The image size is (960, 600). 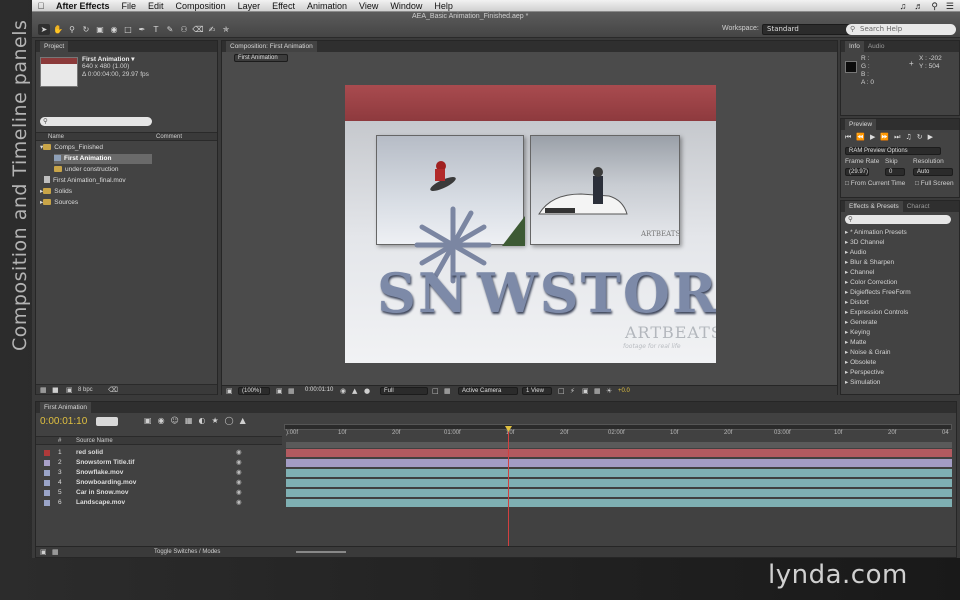 What do you see at coordinates (142, 29) in the screenshot?
I see `pen-tool-icon: ✒` at bounding box center [142, 29].